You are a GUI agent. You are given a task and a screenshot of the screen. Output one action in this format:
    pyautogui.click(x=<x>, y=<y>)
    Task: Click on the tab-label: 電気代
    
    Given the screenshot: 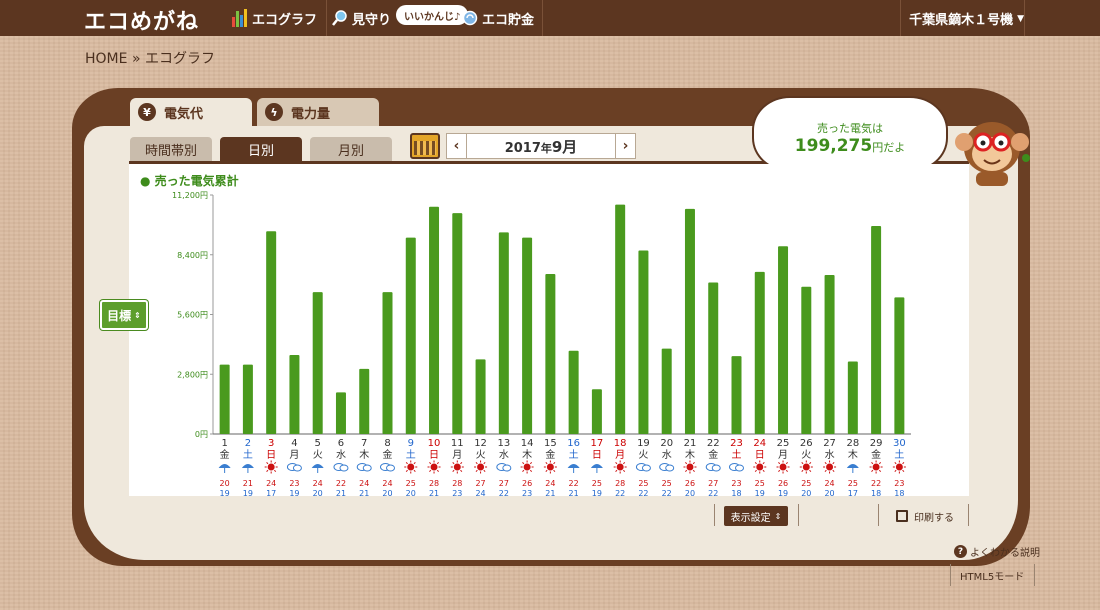 What is the action you would take?
    pyautogui.click(x=184, y=114)
    